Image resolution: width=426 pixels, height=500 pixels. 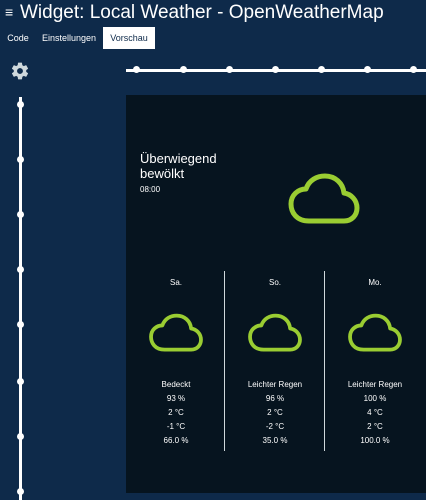 What do you see at coordinates (175, 282) in the screenshot?
I see `forecast-day: Sa.` at bounding box center [175, 282].